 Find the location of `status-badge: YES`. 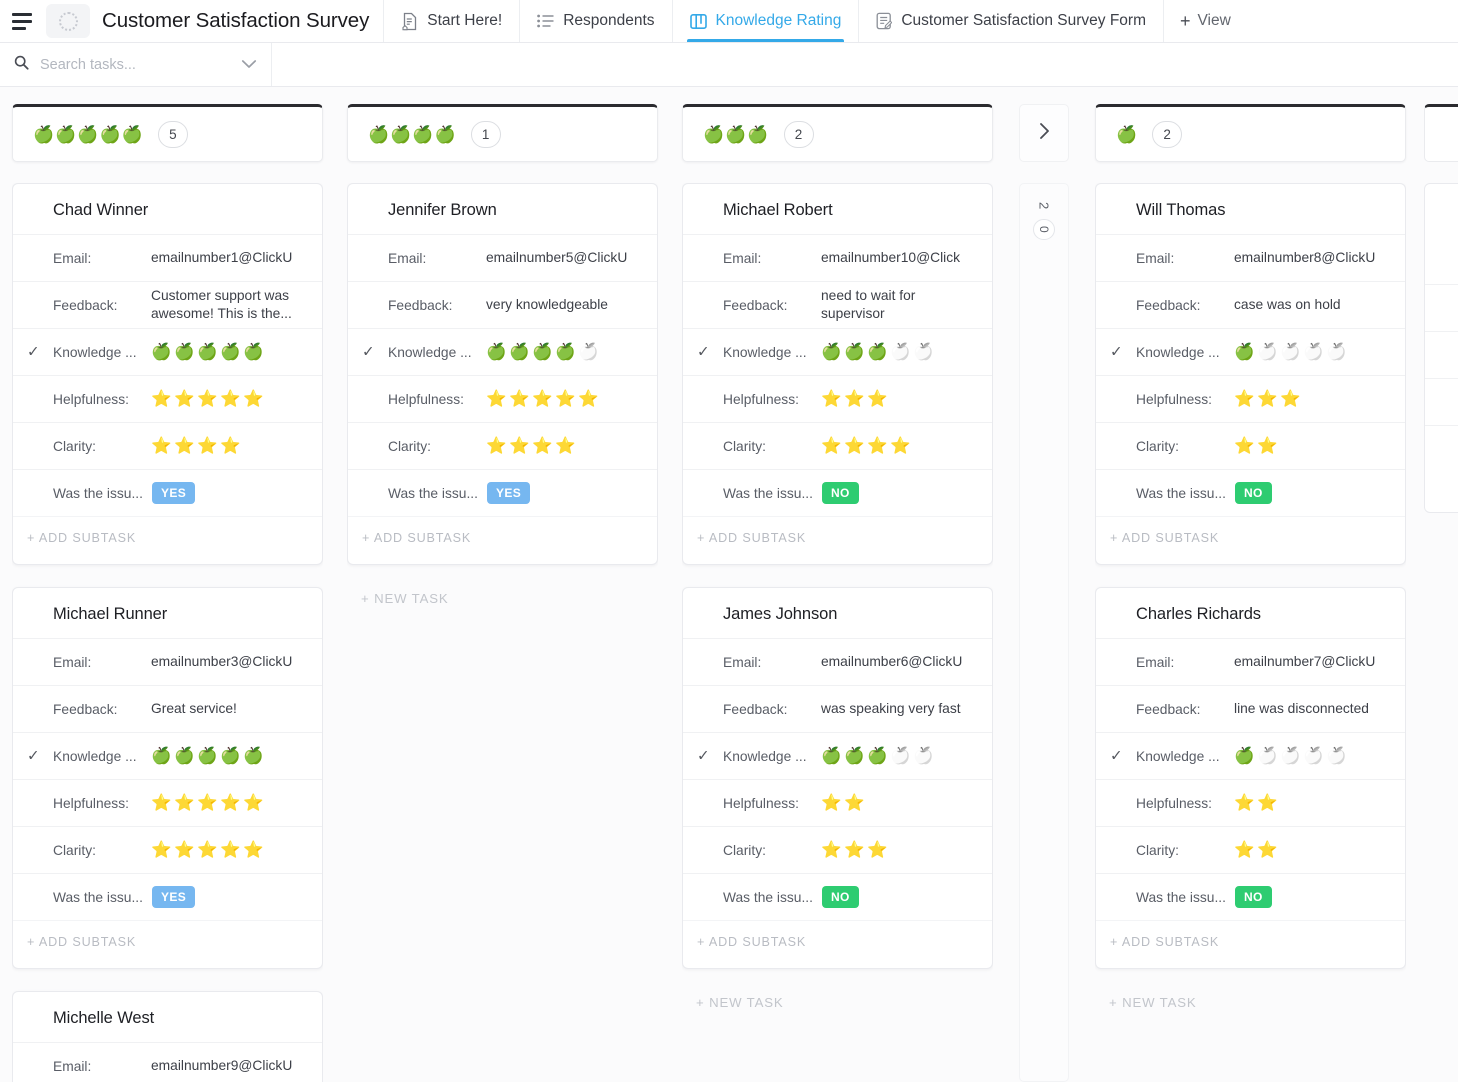

status-badge: YES is located at coordinates (173, 897).